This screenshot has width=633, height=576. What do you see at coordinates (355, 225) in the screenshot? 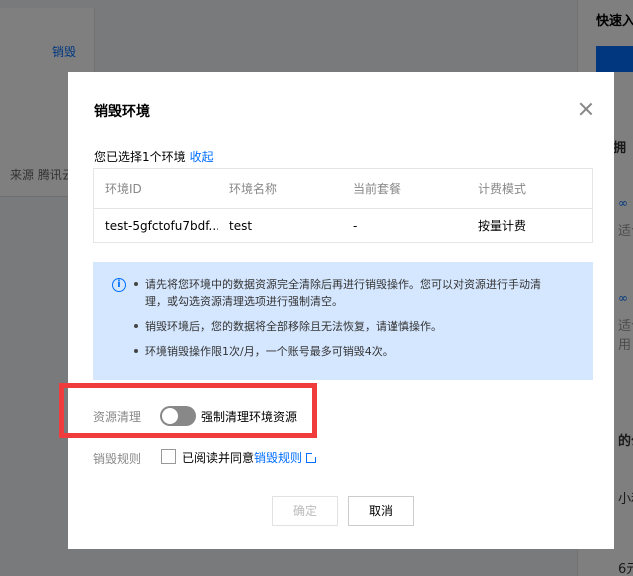
I see `table-cell: -` at bounding box center [355, 225].